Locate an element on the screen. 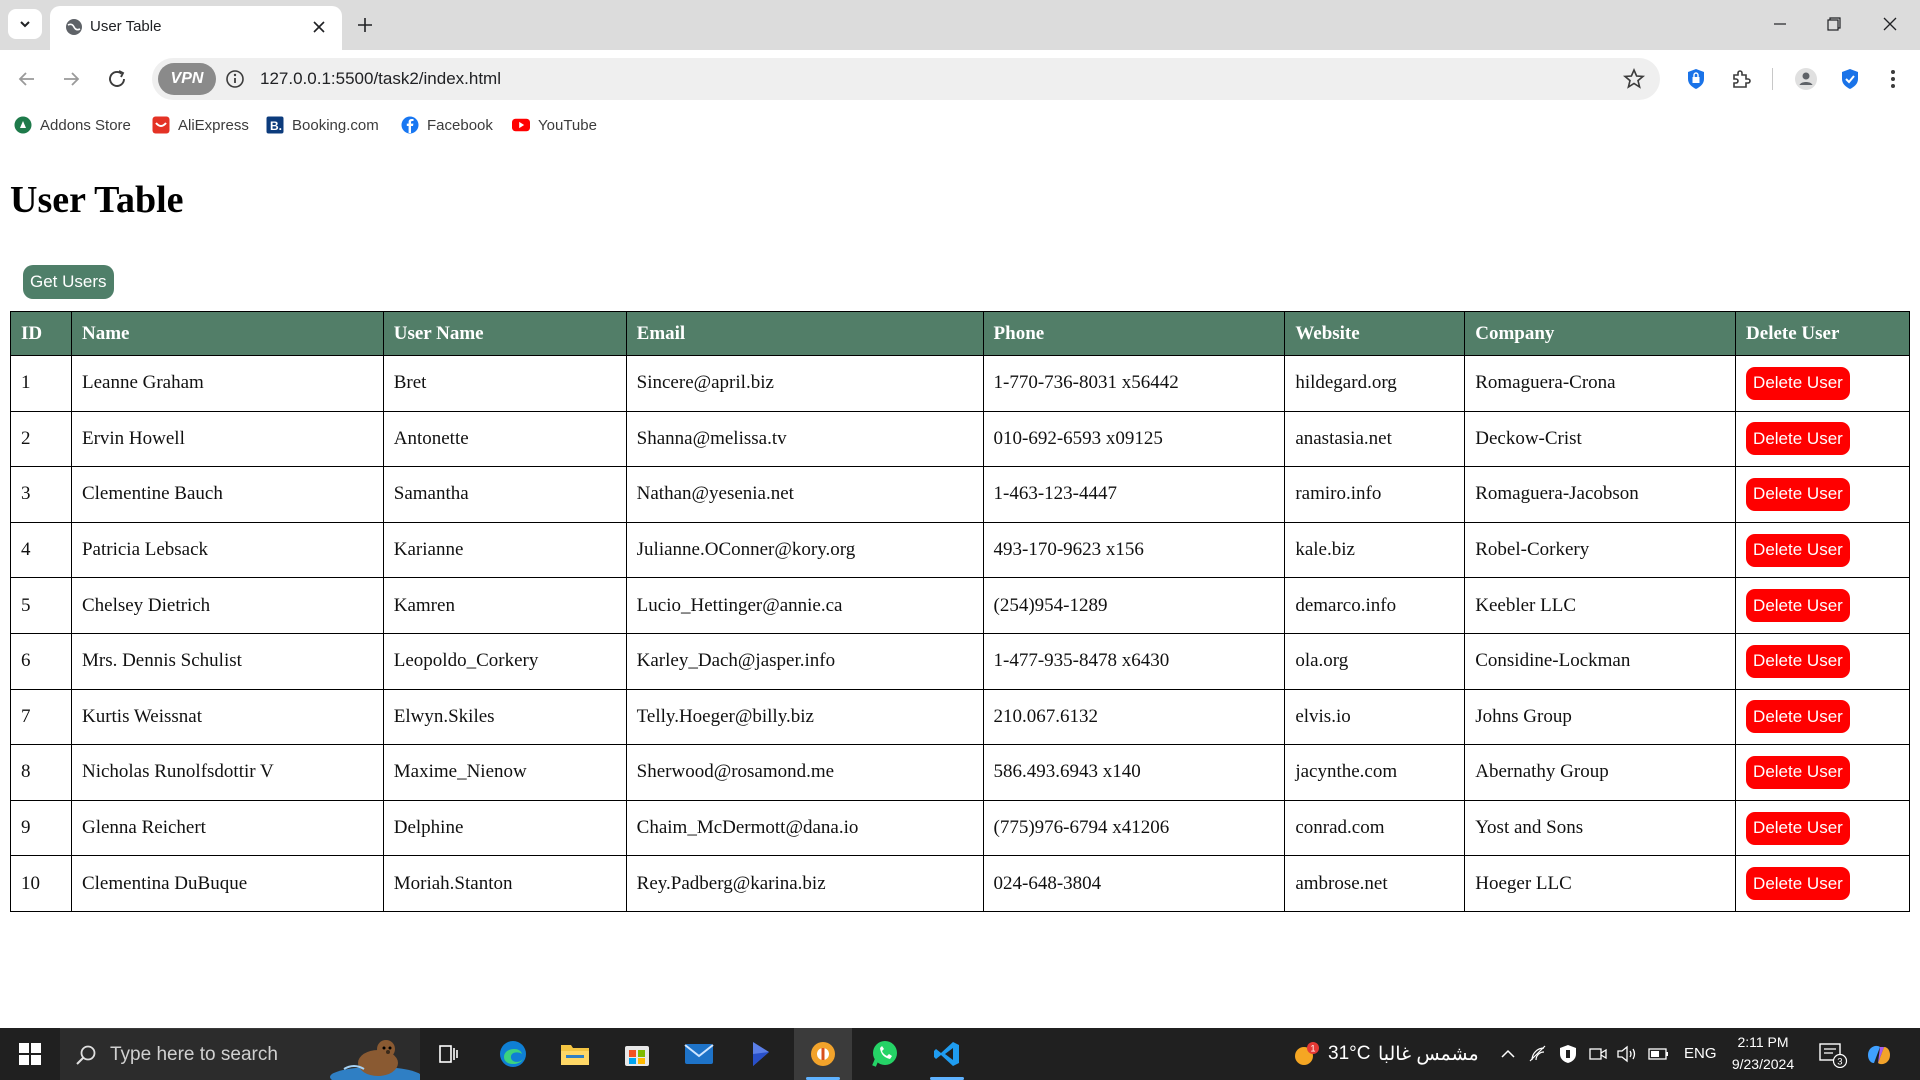 The height and width of the screenshot is (1080, 1920). language-indicator: ENG is located at coordinates (1700, 1053).